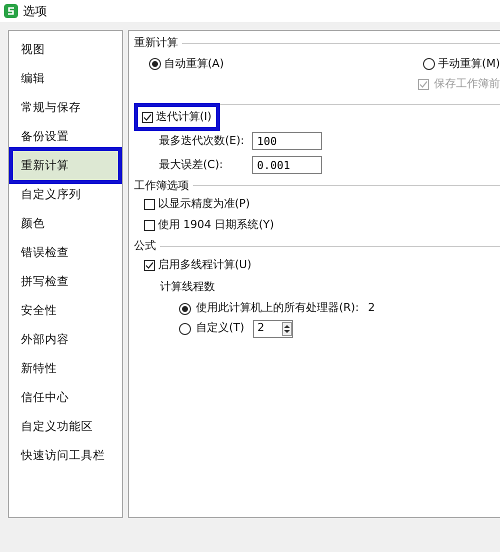 The image size is (500, 552). I want to click on sidebar-item: 快速访问工具栏, so click(65, 455).